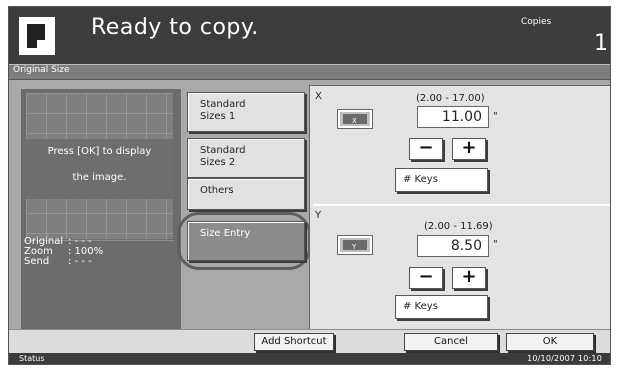  What do you see at coordinates (453, 117) in the screenshot?
I see `x-value-field: 11.00` at bounding box center [453, 117].